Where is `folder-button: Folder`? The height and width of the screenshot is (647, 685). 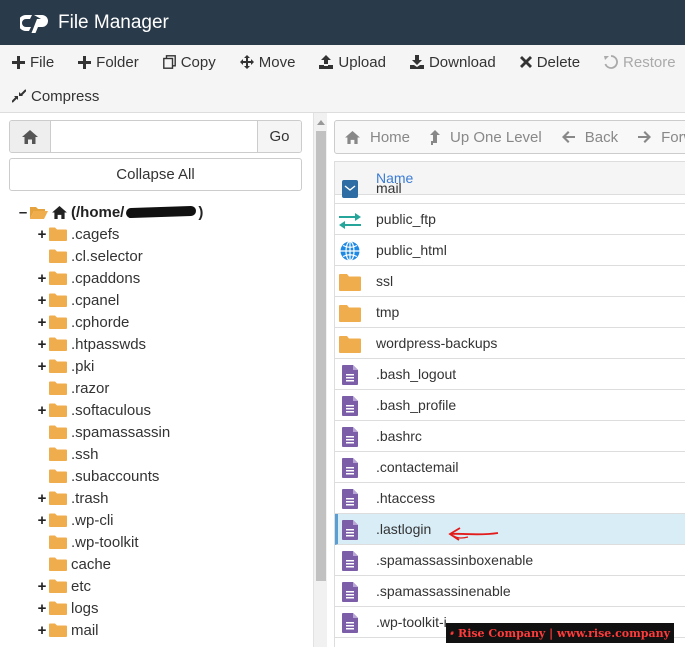
folder-button: Folder is located at coordinates (108, 62).